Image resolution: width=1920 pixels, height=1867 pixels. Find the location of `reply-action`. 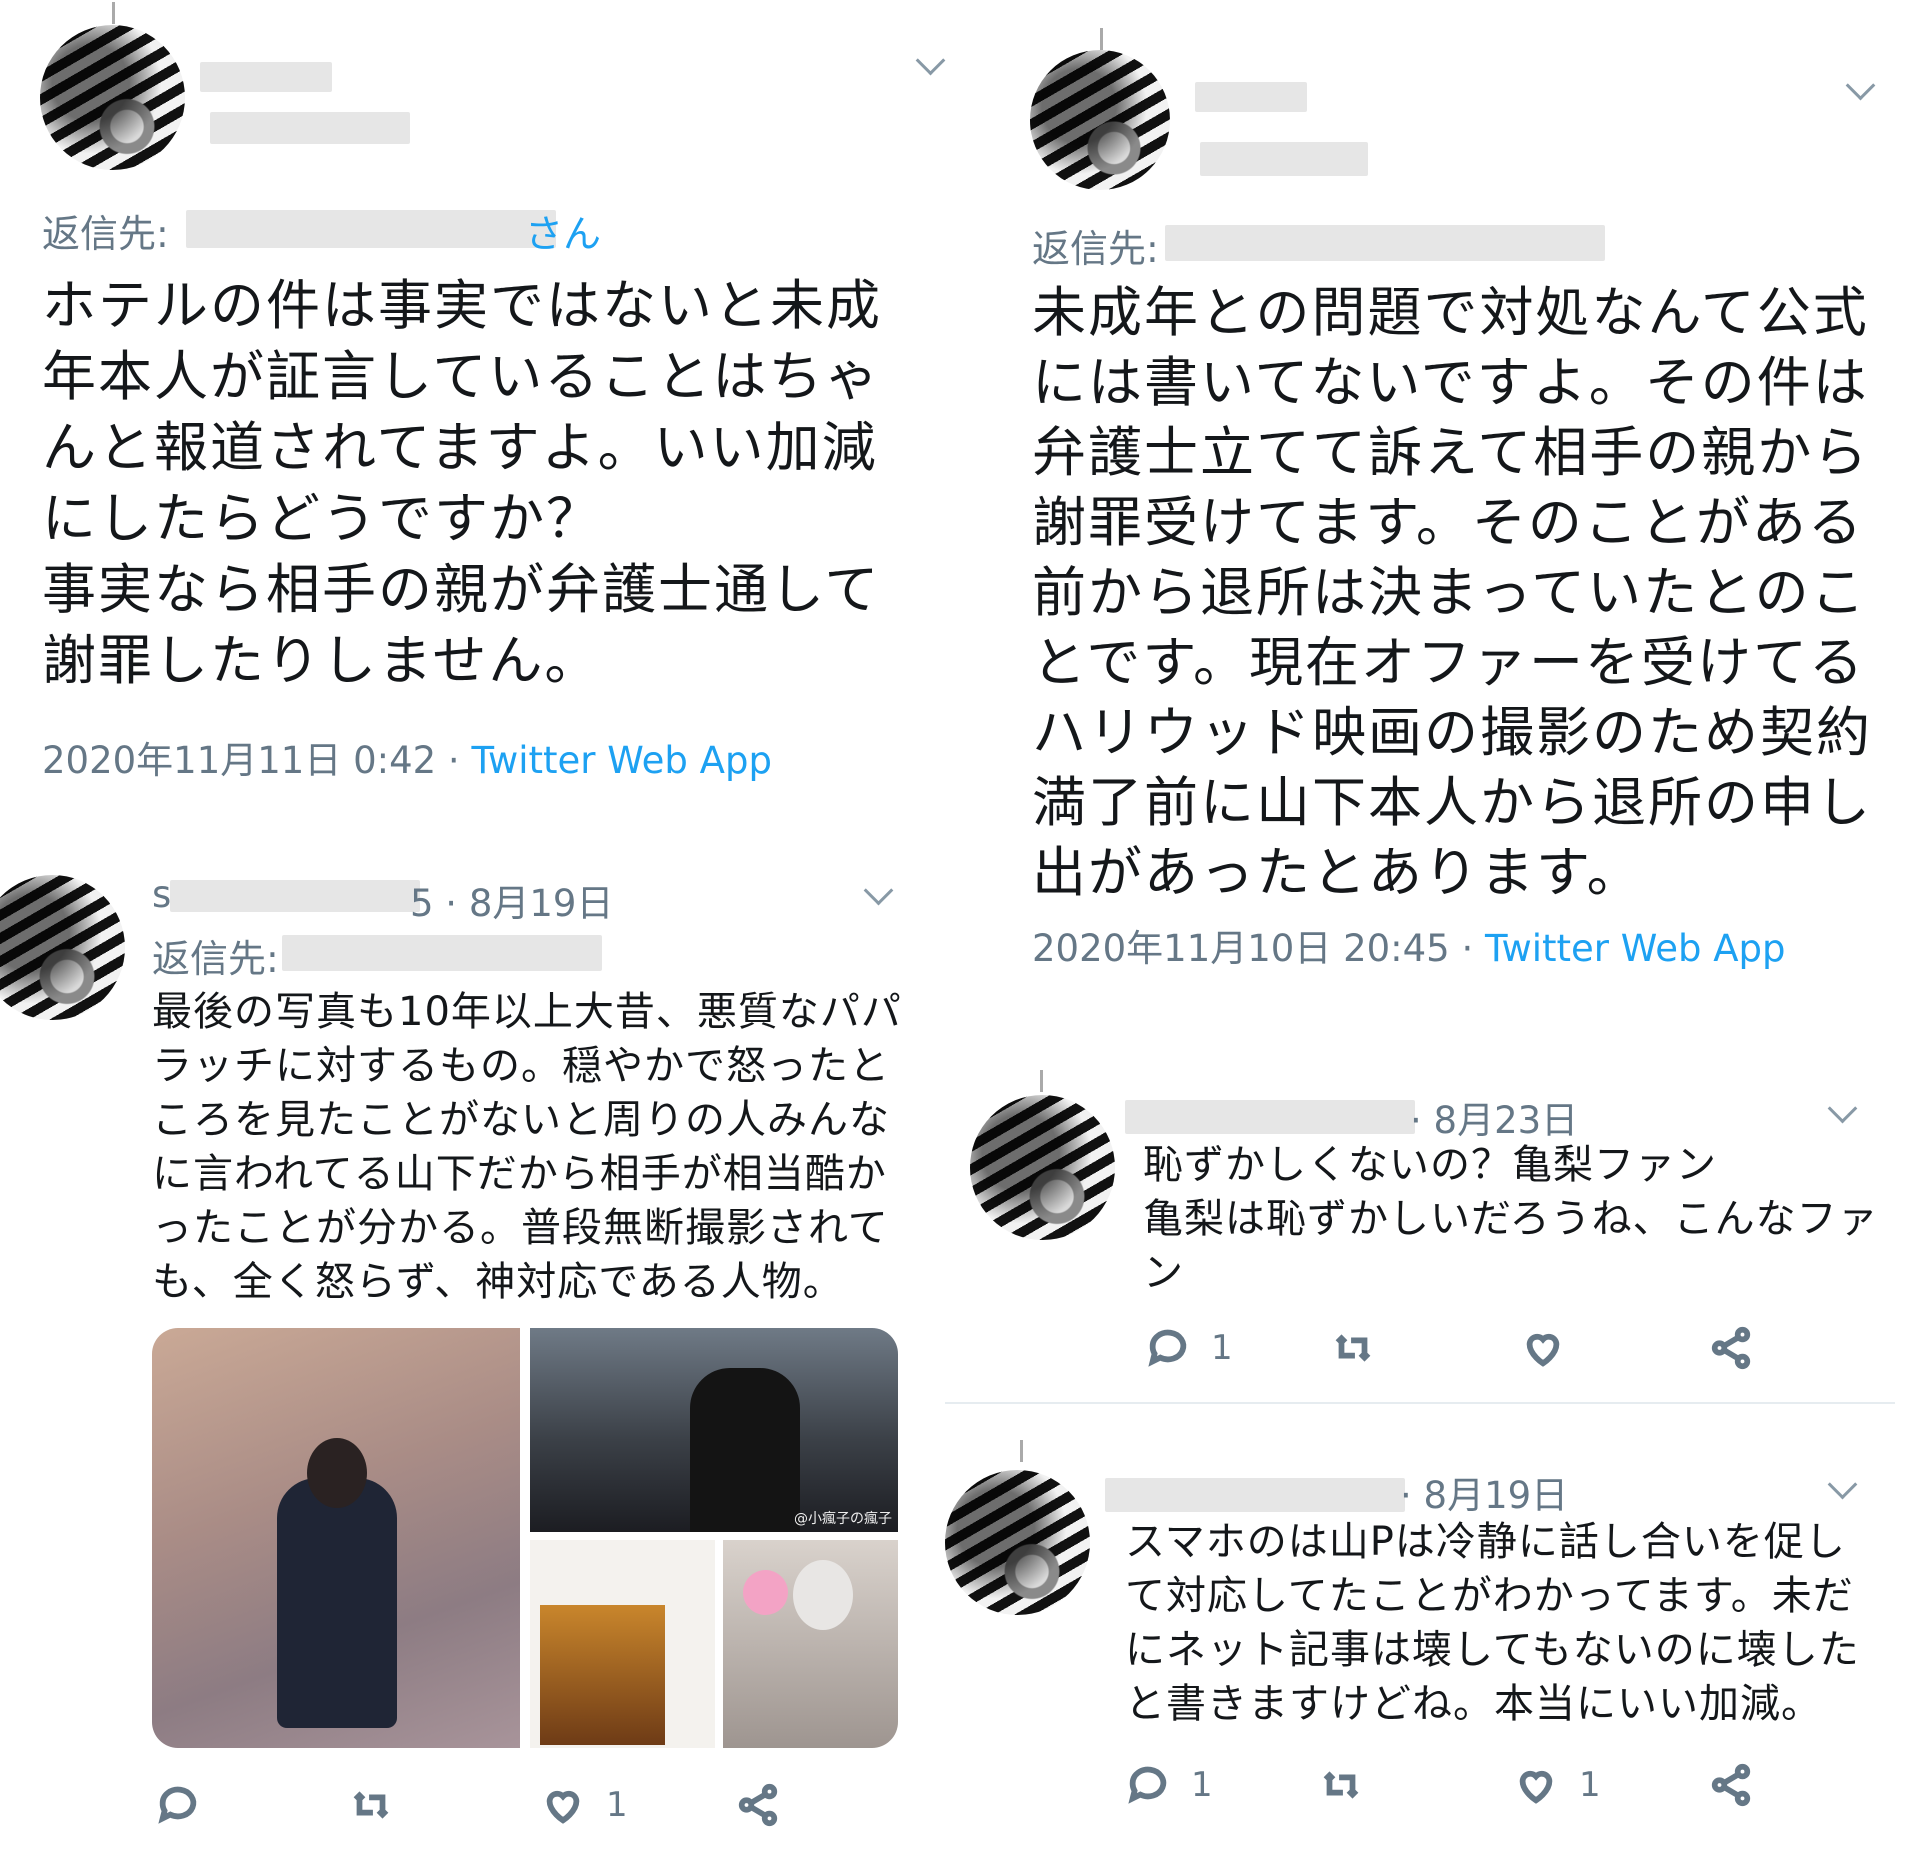

reply-action is located at coordinates (188, 1805).